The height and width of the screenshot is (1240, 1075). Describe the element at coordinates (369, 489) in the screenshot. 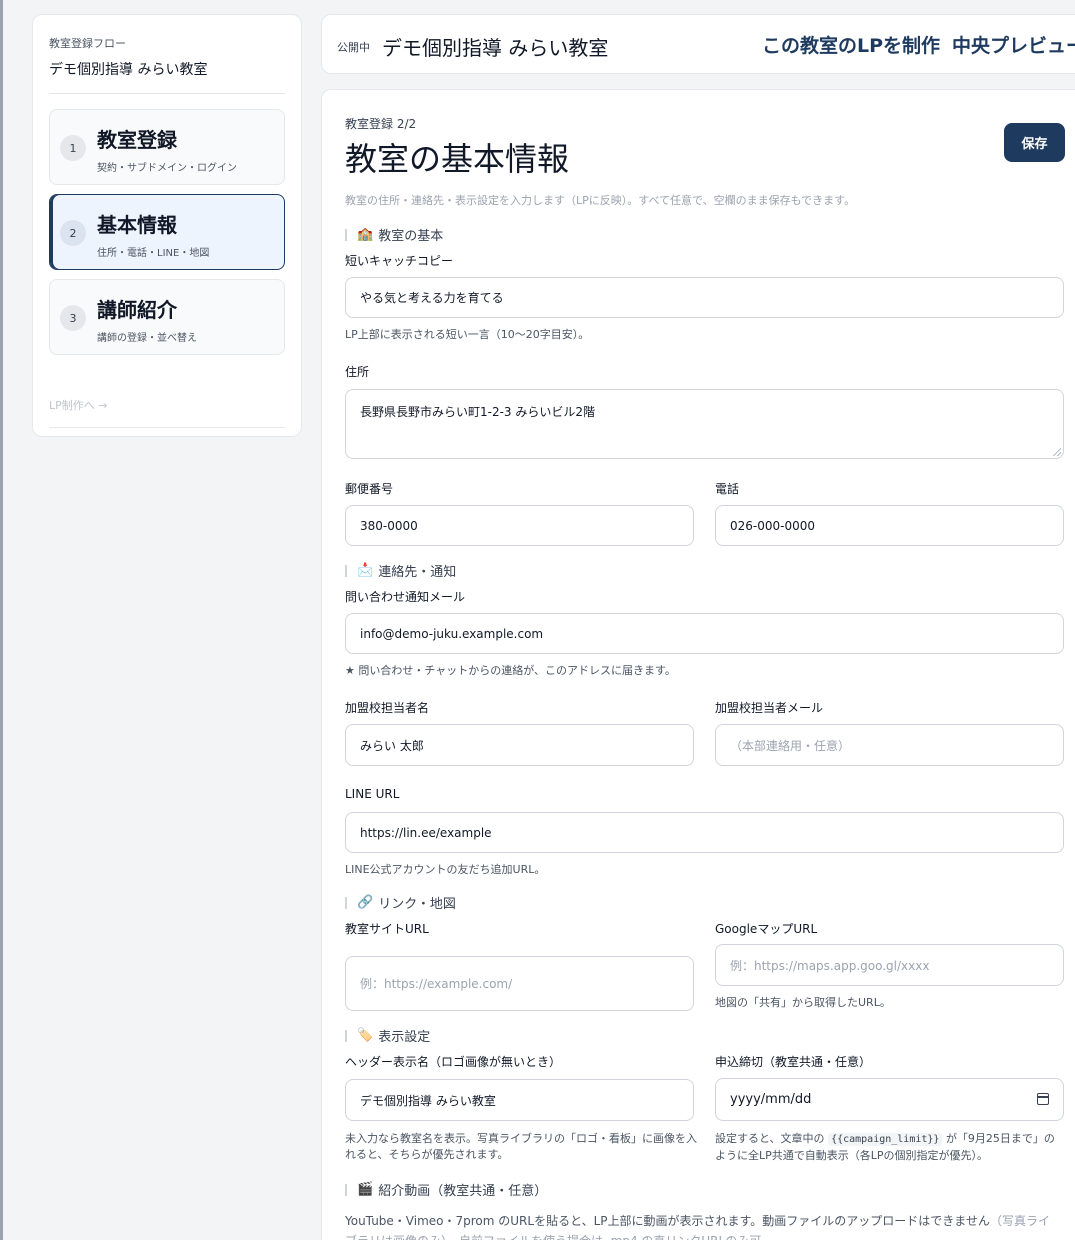

I see `postal-code-label: 郵便番号` at that location.